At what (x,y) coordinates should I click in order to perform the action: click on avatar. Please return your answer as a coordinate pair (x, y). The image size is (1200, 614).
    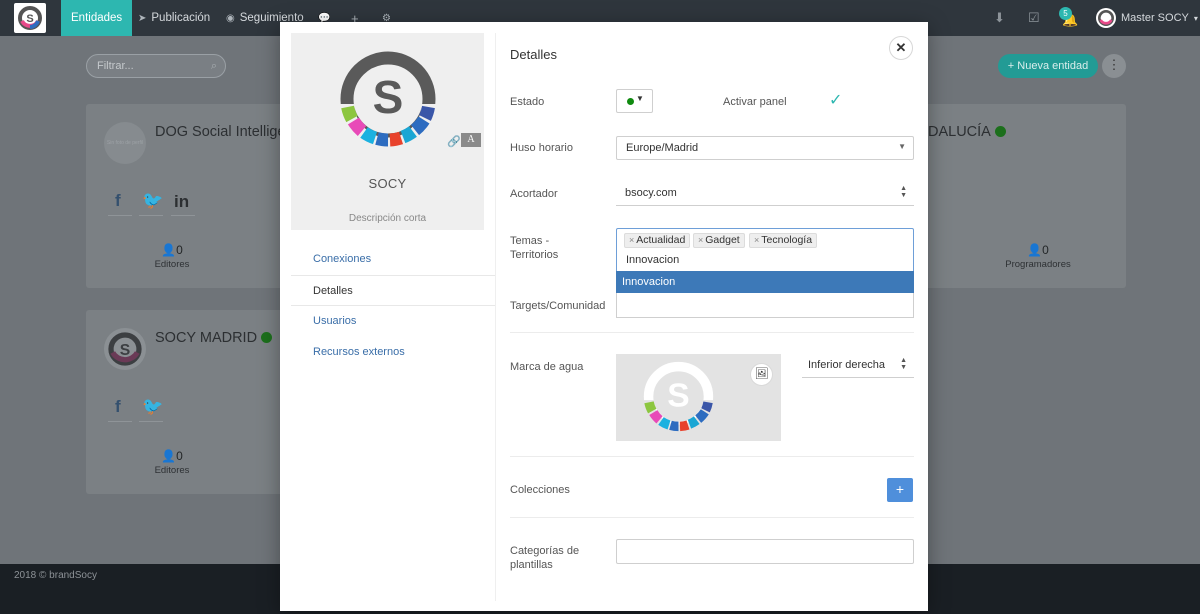
    Looking at the image, I should click on (1106, 18).